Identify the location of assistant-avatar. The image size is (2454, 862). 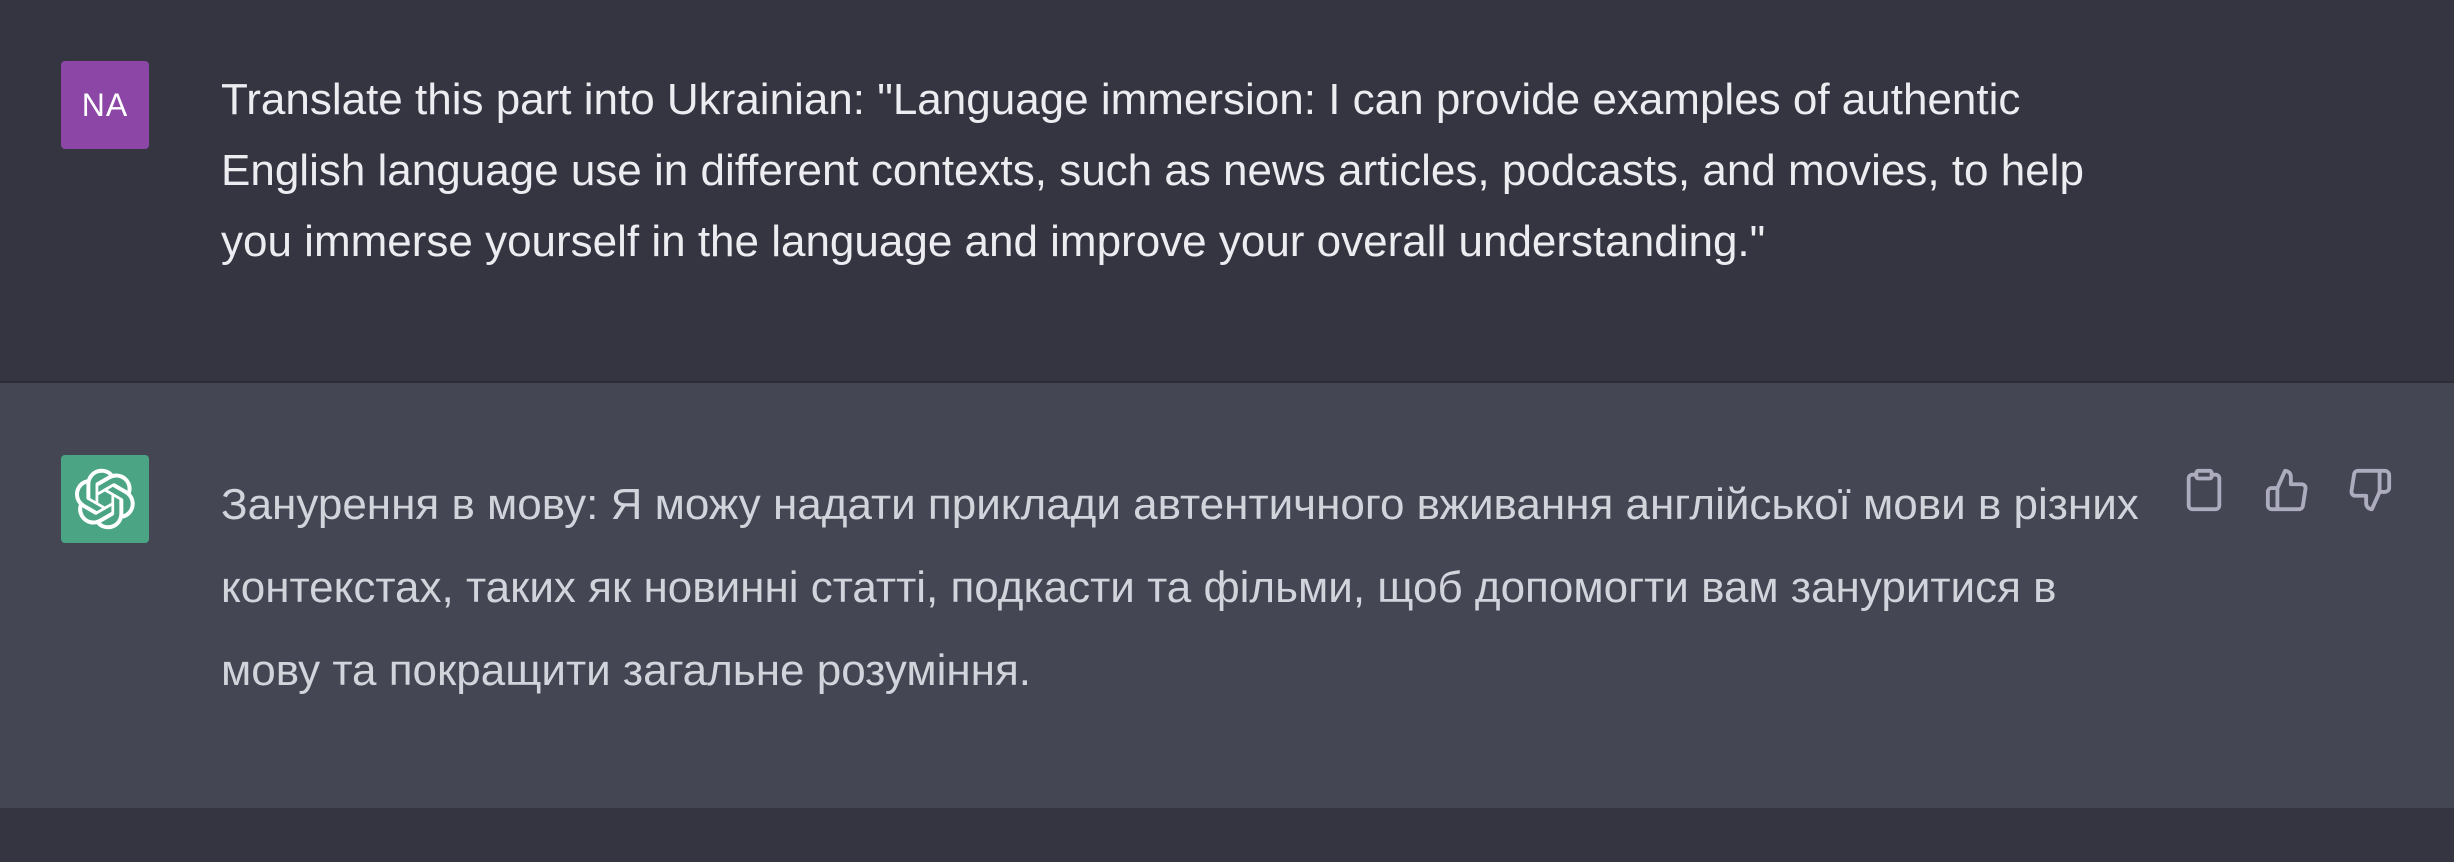
(105, 499).